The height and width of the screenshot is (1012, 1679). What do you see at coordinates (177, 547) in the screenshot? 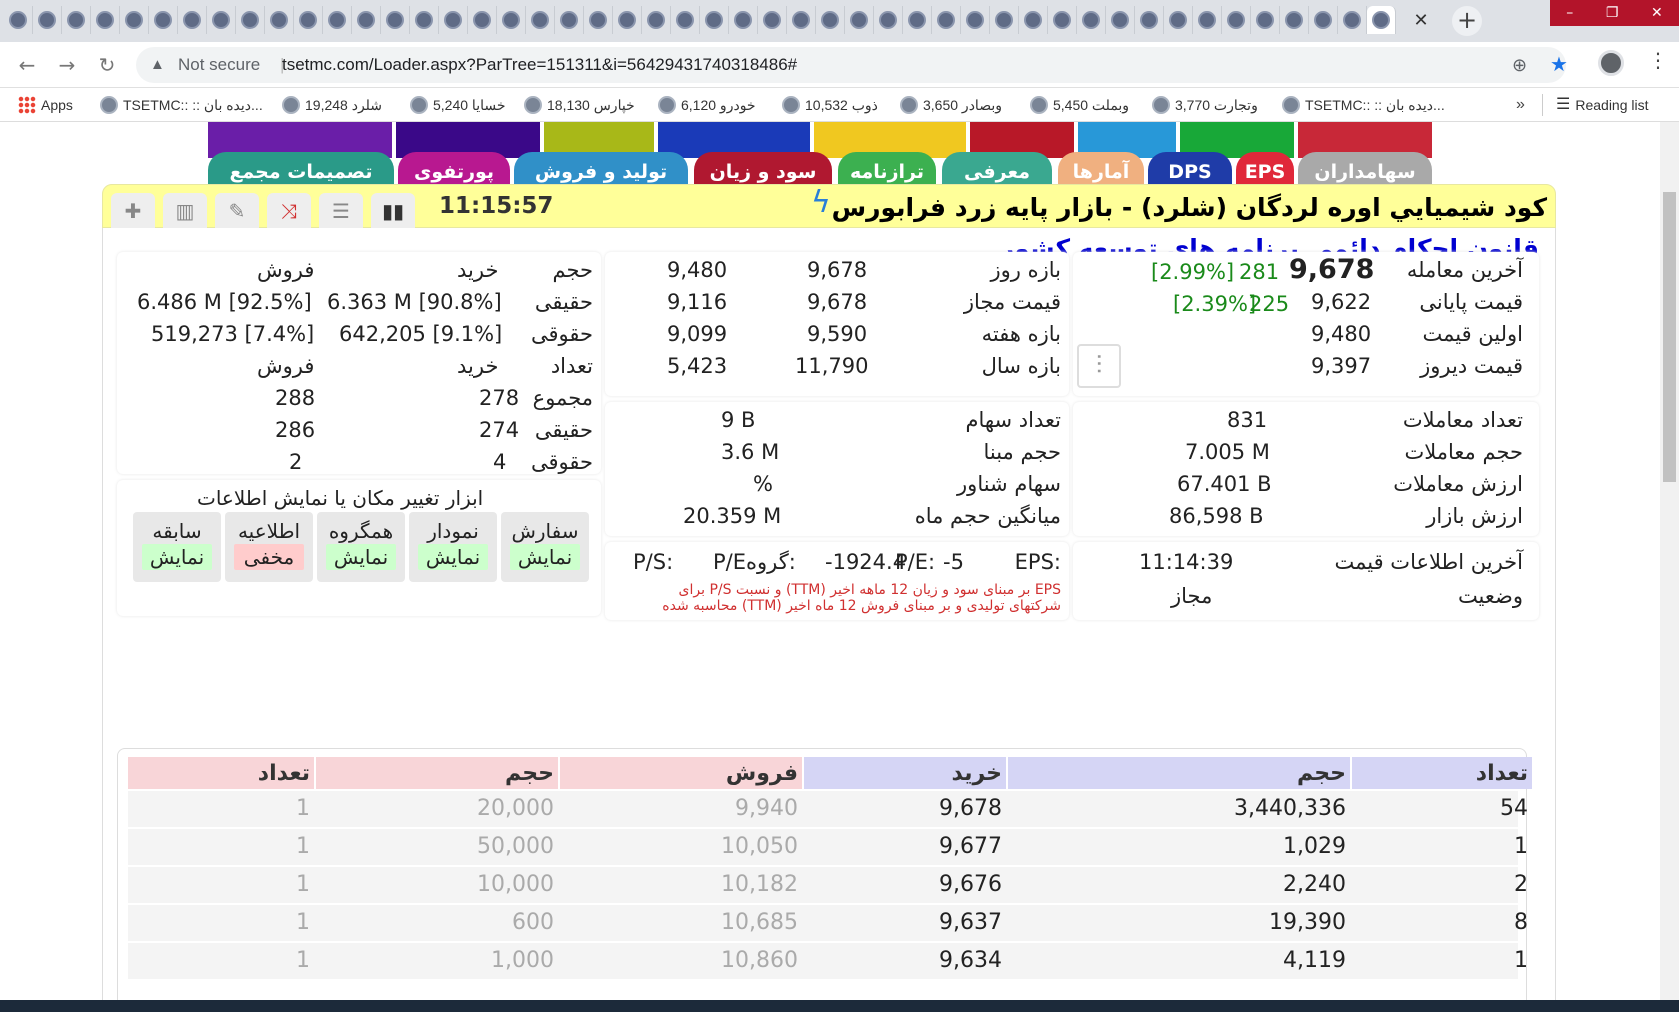
I see `toggle-history-button: سابقه نمایش` at bounding box center [177, 547].